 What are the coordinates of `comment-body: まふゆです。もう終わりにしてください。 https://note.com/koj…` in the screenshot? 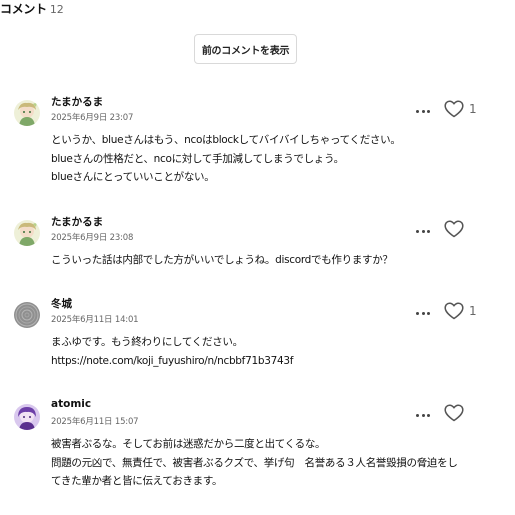 It's located at (271, 351).